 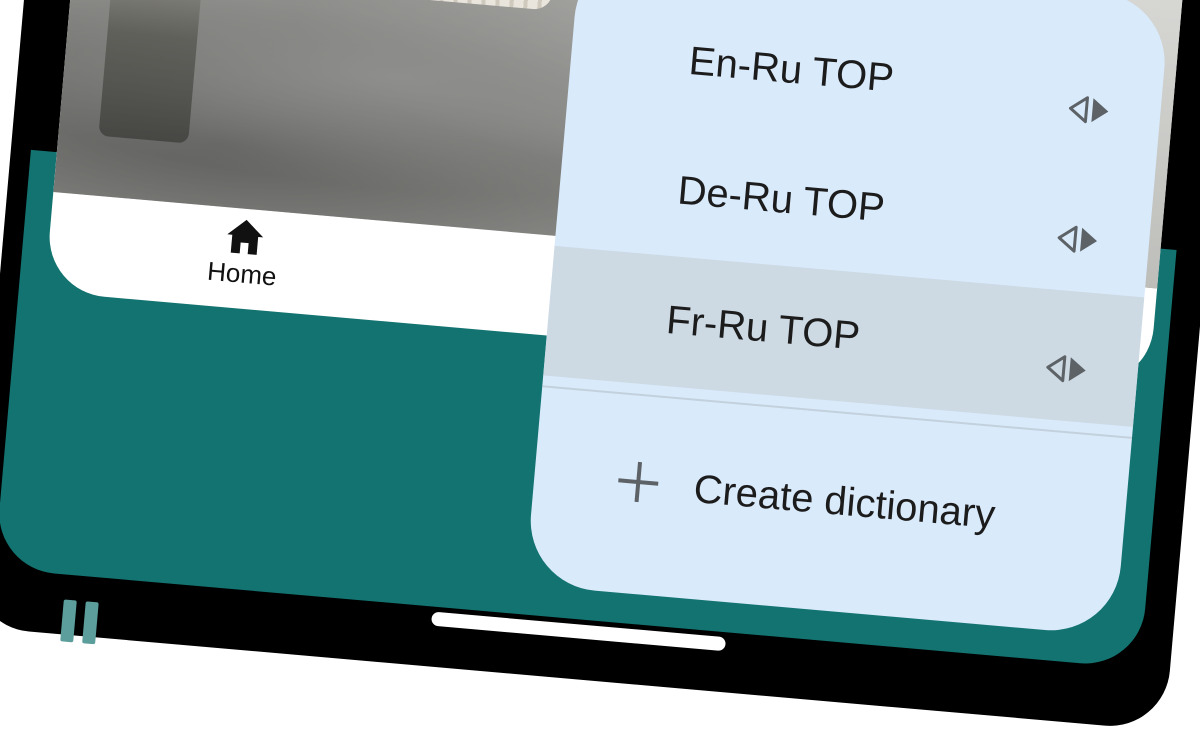 I want to click on tab-home-label: Home, so click(x=242, y=273).